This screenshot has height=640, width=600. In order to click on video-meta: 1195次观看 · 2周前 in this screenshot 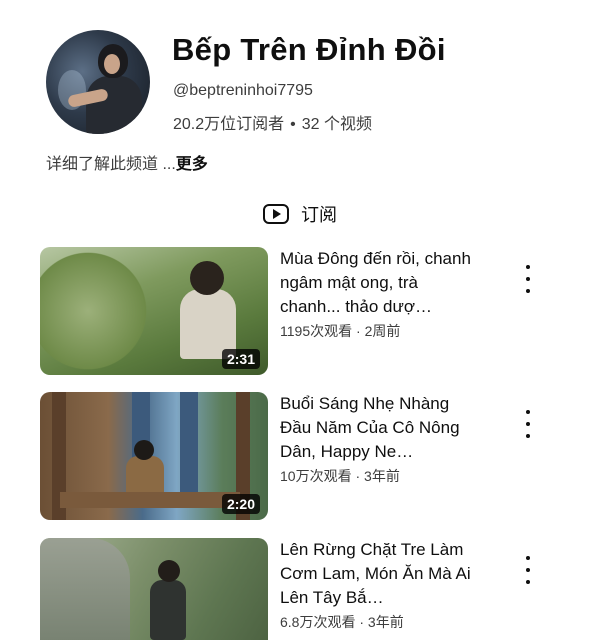, I will do `click(340, 331)`.